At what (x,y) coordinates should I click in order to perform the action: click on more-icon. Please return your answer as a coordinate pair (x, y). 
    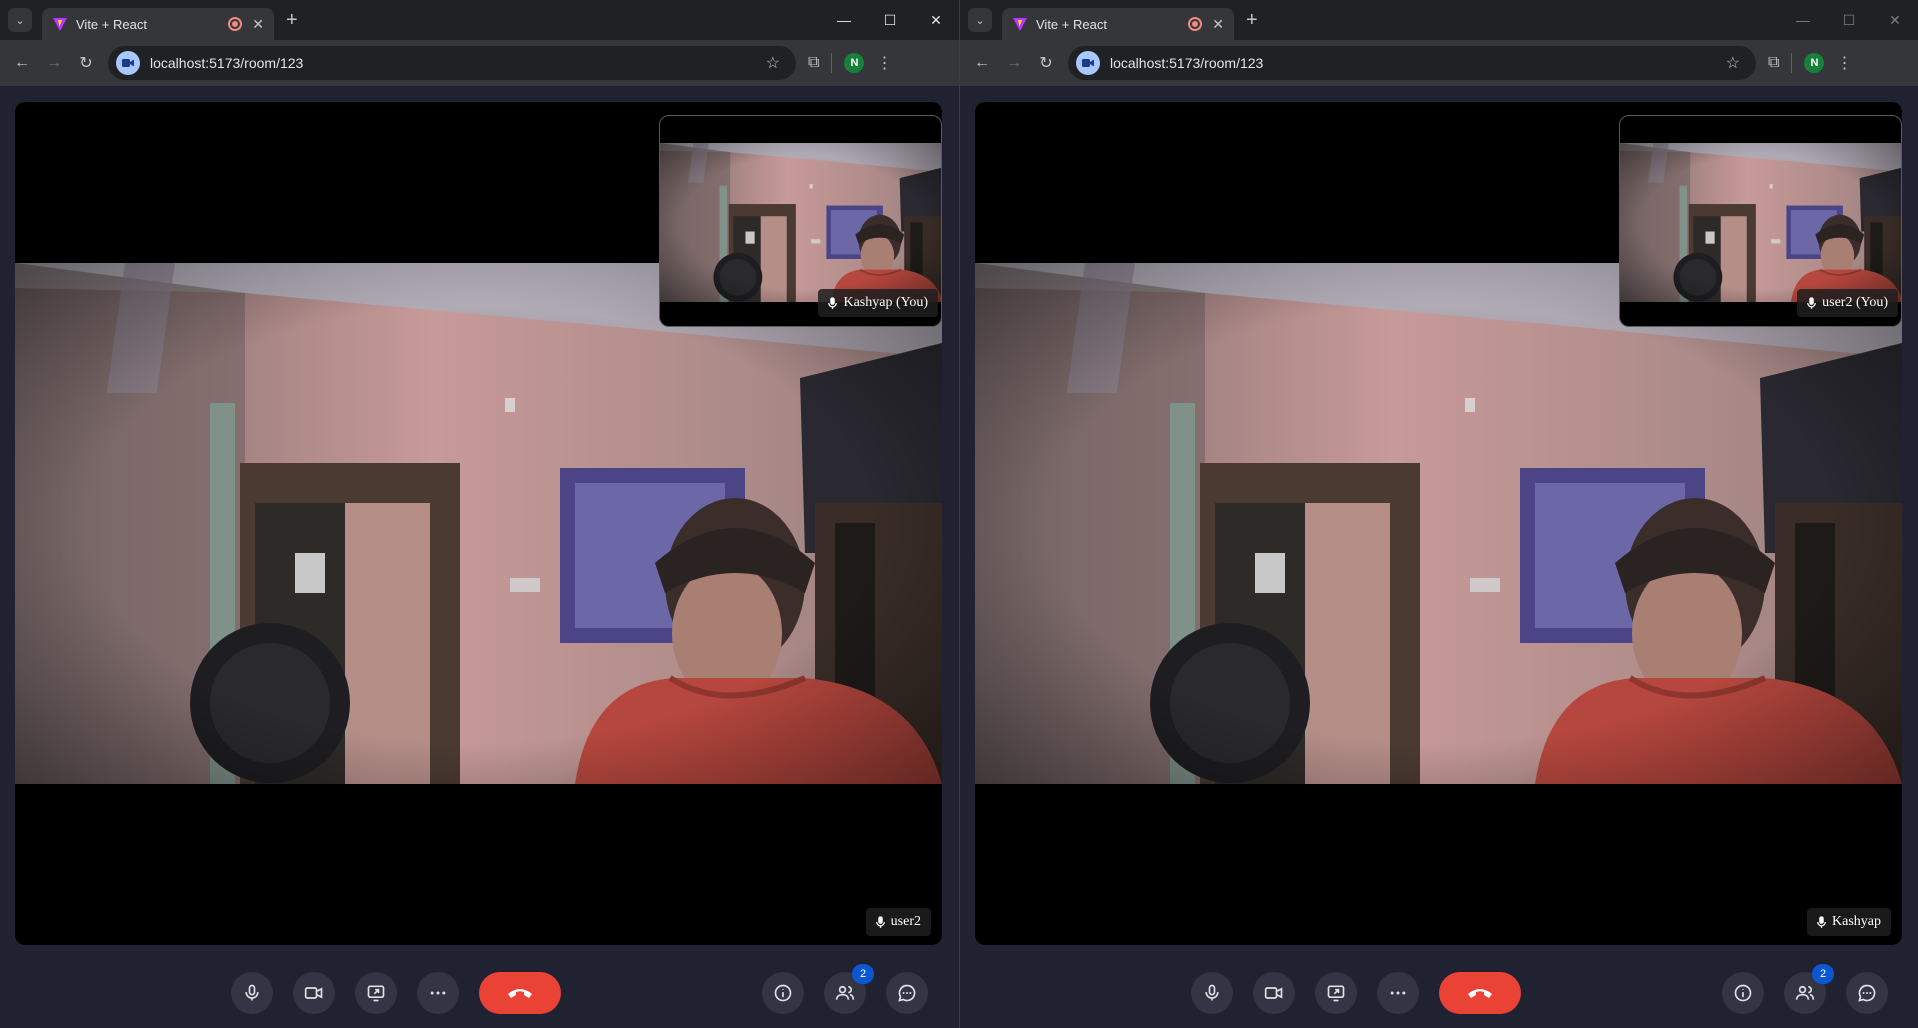
    Looking at the image, I should click on (438, 993).